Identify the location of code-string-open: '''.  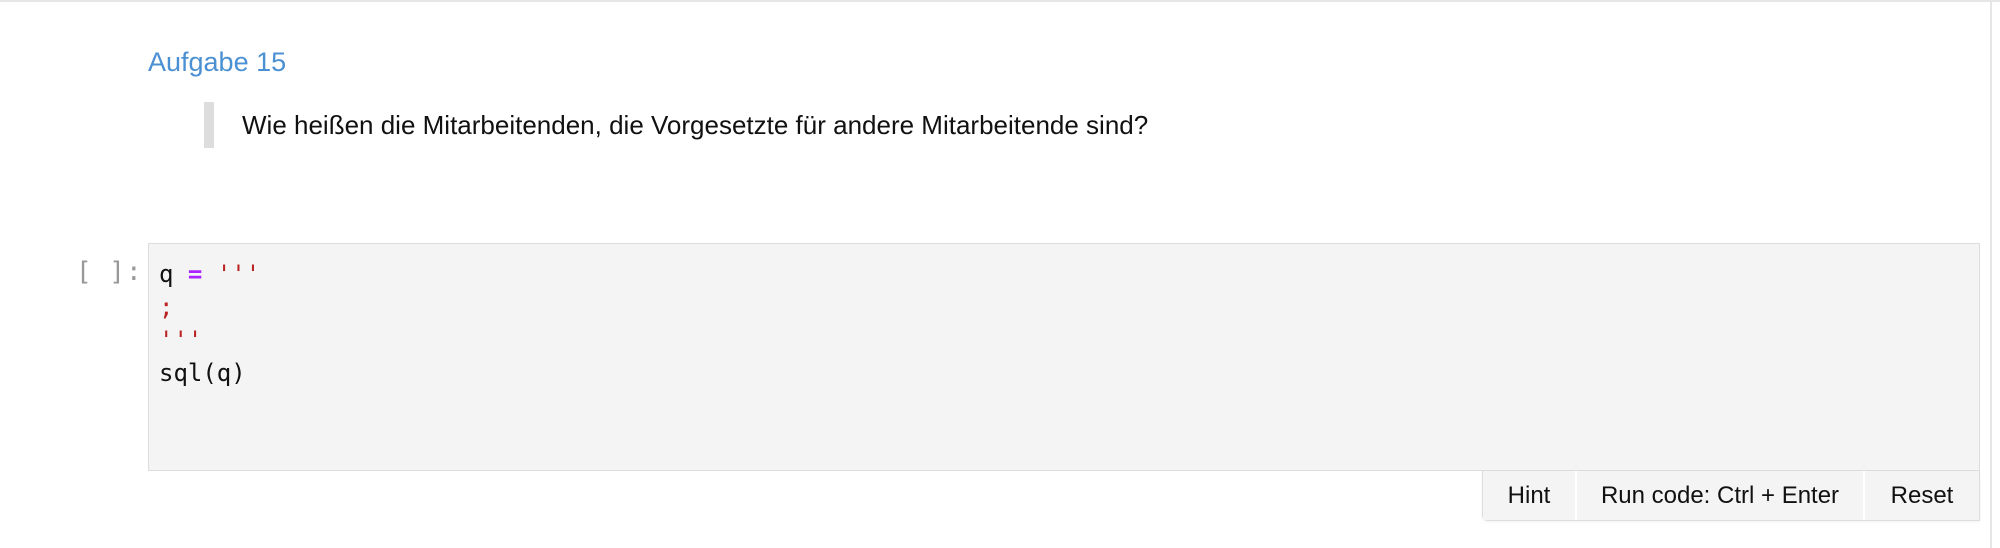
(238, 274).